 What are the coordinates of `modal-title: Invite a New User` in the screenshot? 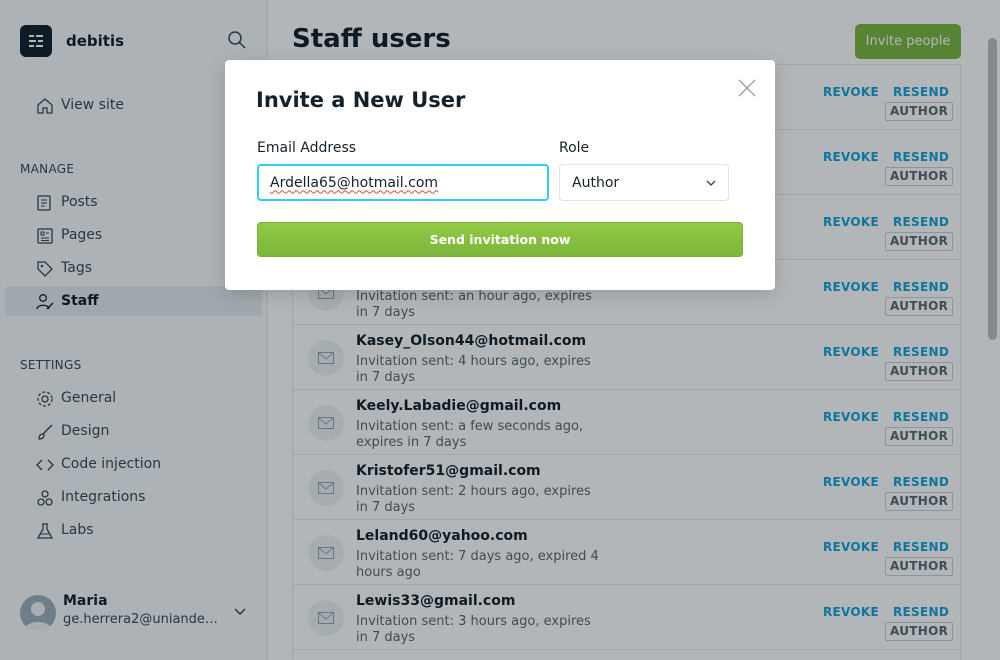 It's located at (361, 100).